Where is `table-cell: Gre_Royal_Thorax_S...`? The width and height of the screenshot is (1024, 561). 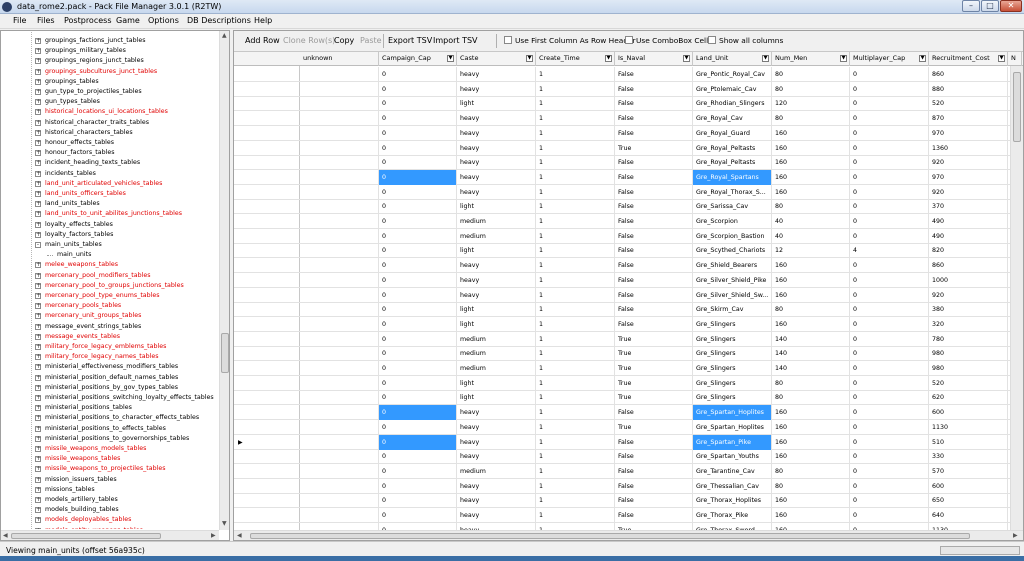 table-cell: Gre_Royal_Thorax_S... is located at coordinates (732, 192).